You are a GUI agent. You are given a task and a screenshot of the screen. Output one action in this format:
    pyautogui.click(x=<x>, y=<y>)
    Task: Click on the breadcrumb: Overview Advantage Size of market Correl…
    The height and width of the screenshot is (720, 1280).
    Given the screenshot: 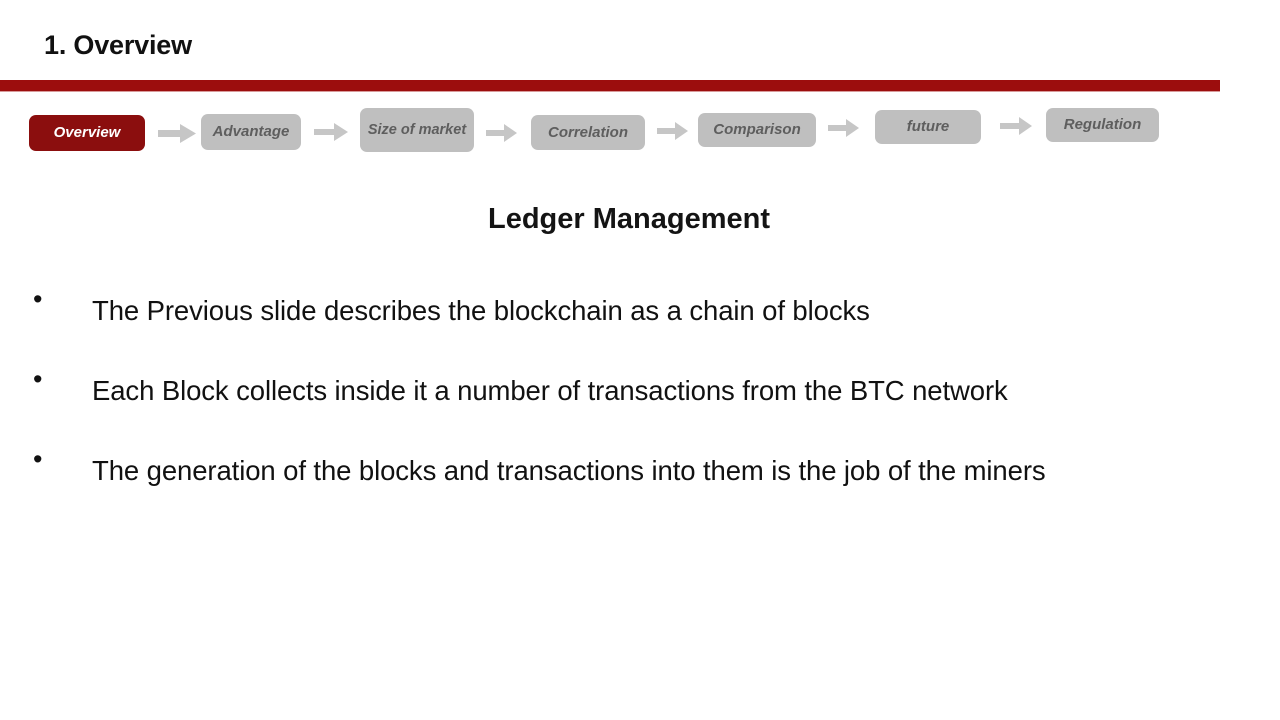 What is the action you would take?
    pyautogui.click(x=640, y=131)
    